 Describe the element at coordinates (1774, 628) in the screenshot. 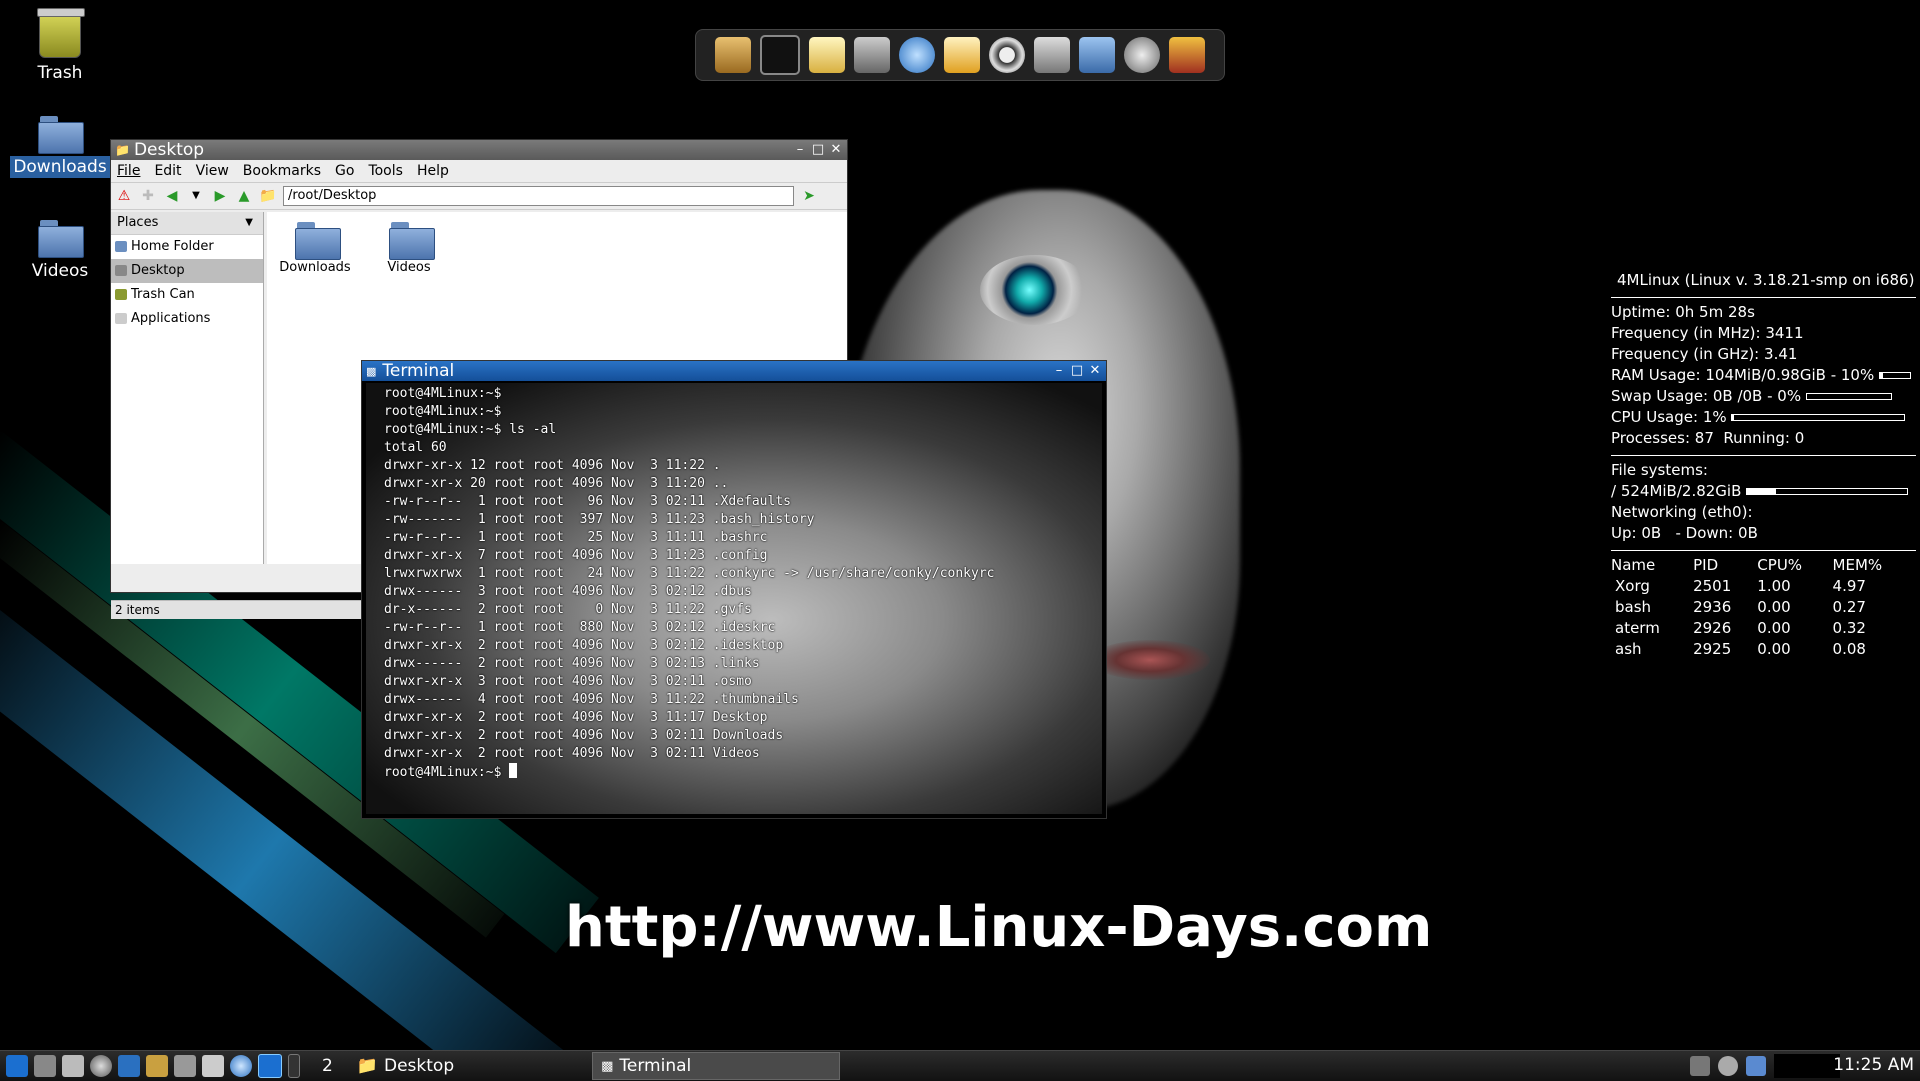

I see `process-cell: 0.00` at that location.